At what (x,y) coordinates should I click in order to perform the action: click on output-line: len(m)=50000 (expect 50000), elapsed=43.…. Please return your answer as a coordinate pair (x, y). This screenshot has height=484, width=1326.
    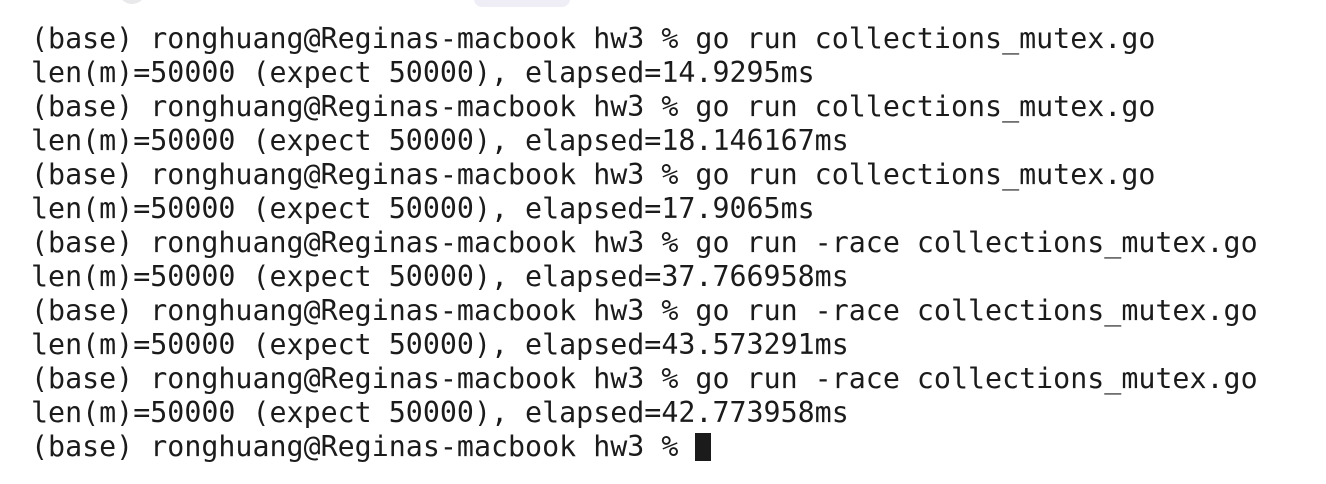
    Looking at the image, I should click on (440, 344).